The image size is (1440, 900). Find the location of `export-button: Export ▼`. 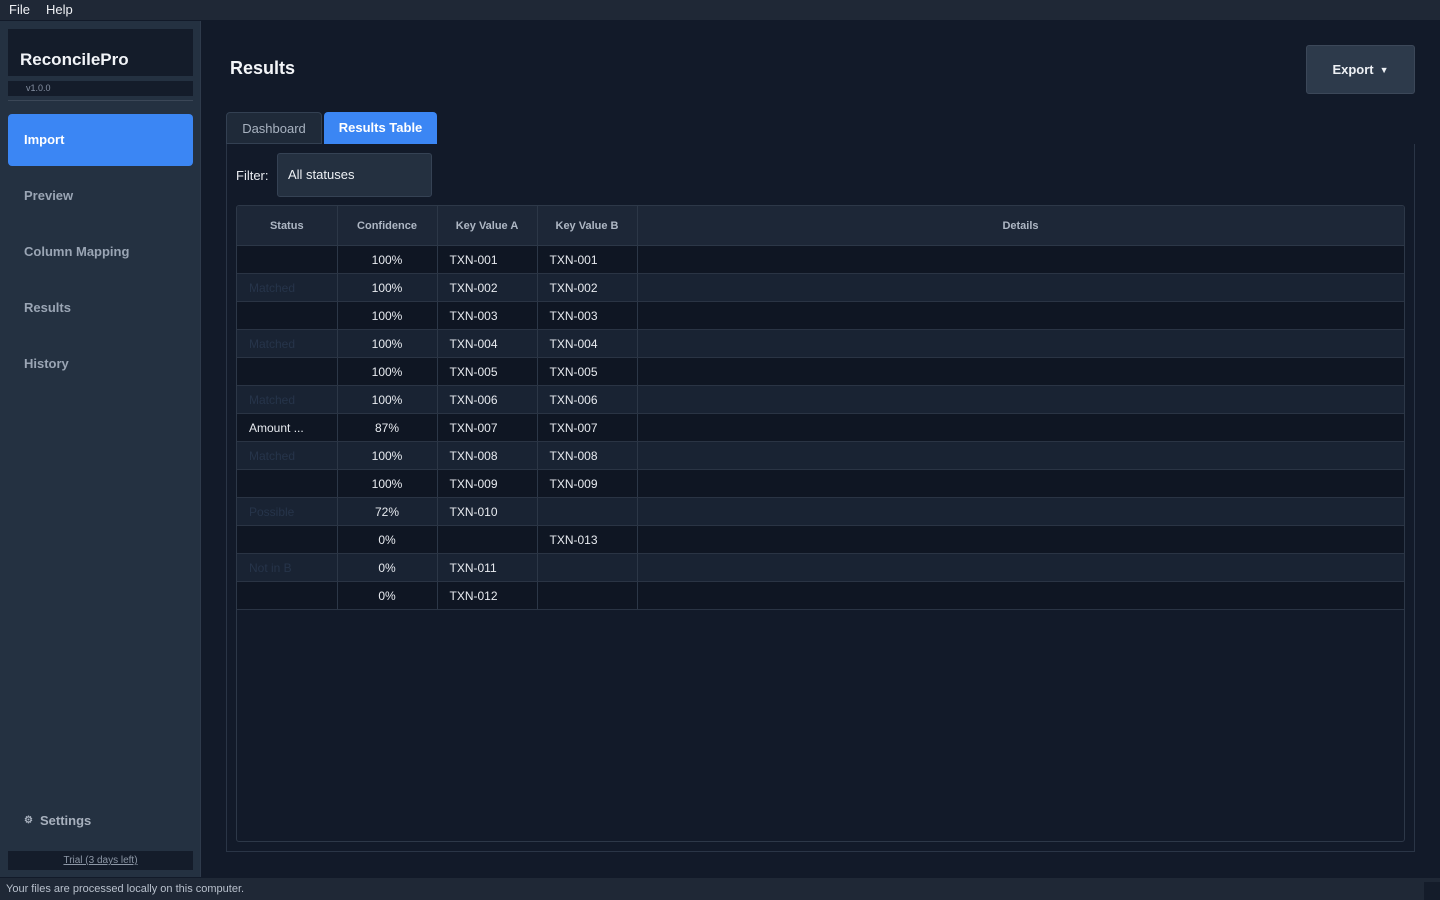

export-button: Export ▼ is located at coordinates (1360, 69).